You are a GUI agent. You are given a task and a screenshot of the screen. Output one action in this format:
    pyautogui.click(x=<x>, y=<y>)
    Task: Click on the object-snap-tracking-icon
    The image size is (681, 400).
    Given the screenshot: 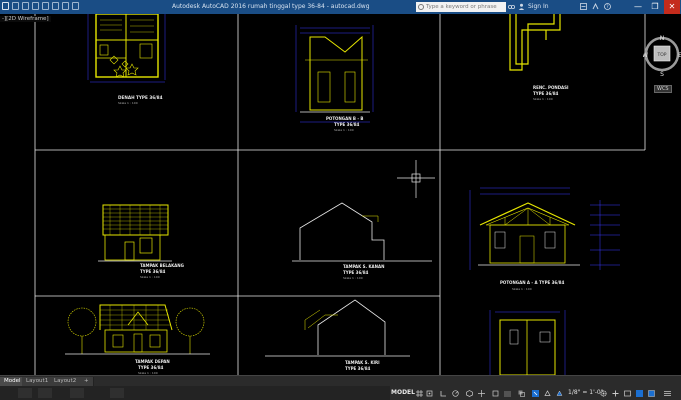 What is the action you would take?
    pyautogui.click(x=481, y=393)
    